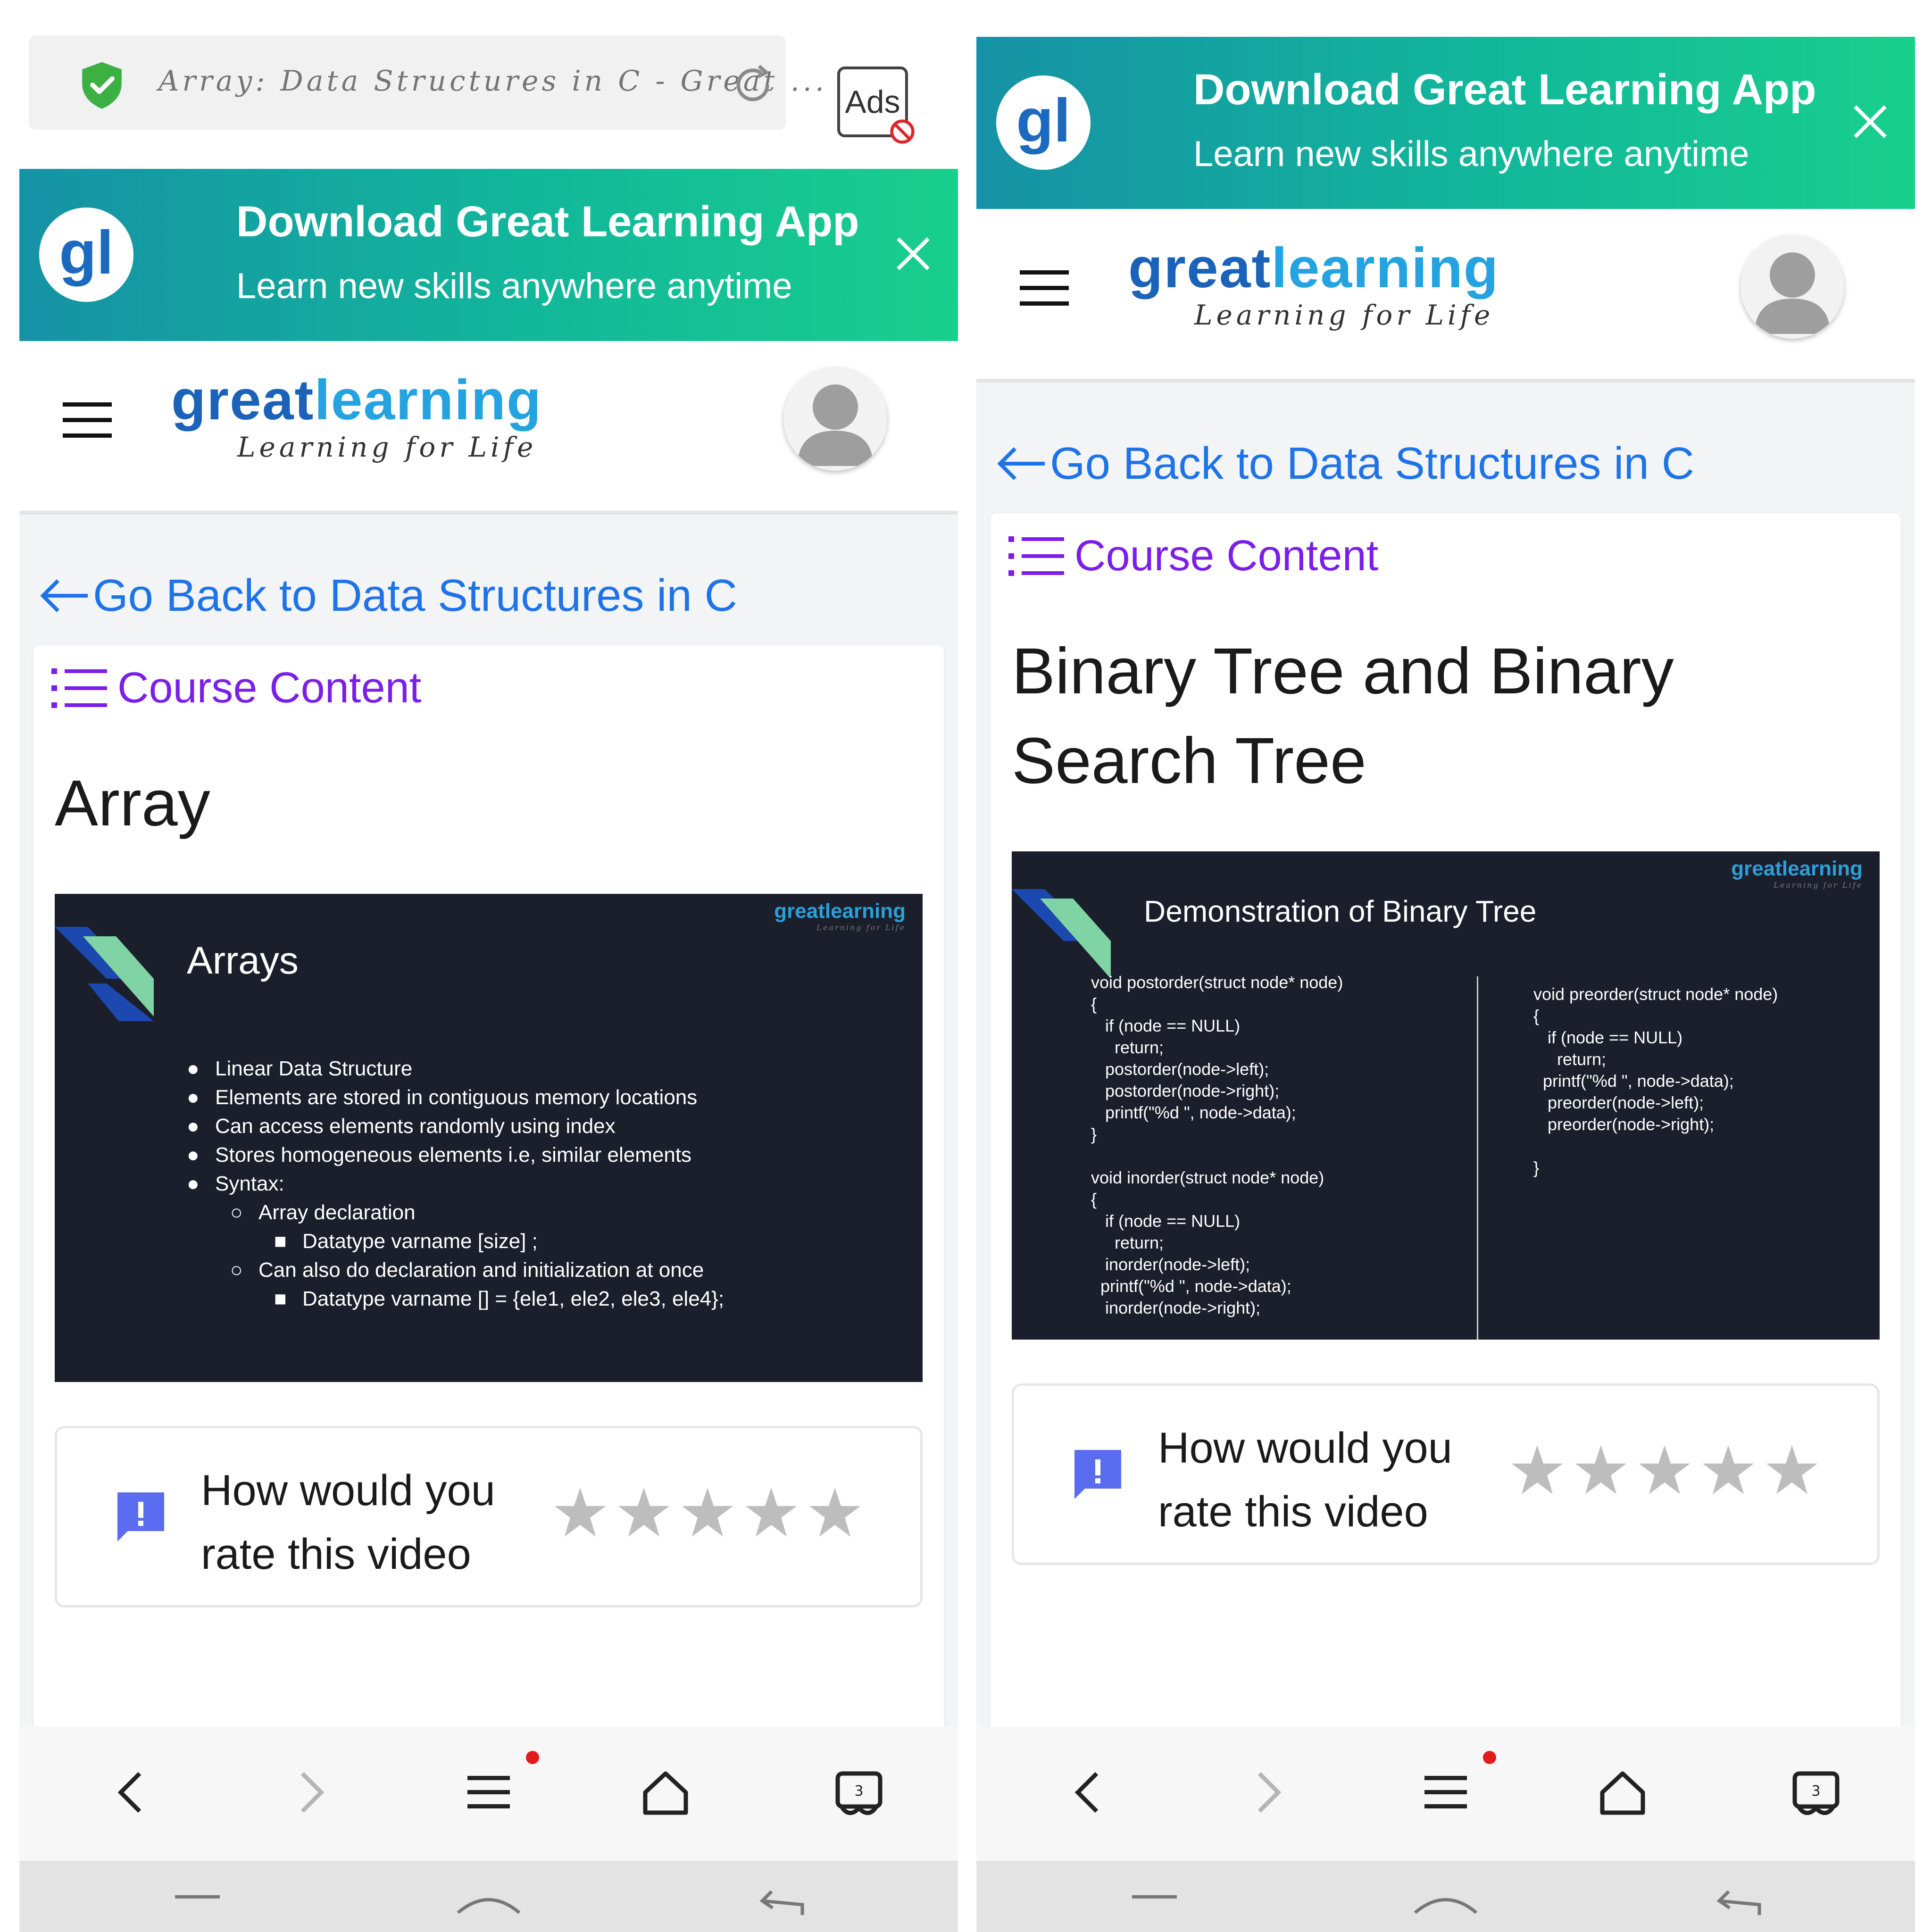 Image resolution: width=1932 pixels, height=1932 pixels. What do you see at coordinates (903, 131) in the screenshot?
I see `ads-block-icon` at bounding box center [903, 131].